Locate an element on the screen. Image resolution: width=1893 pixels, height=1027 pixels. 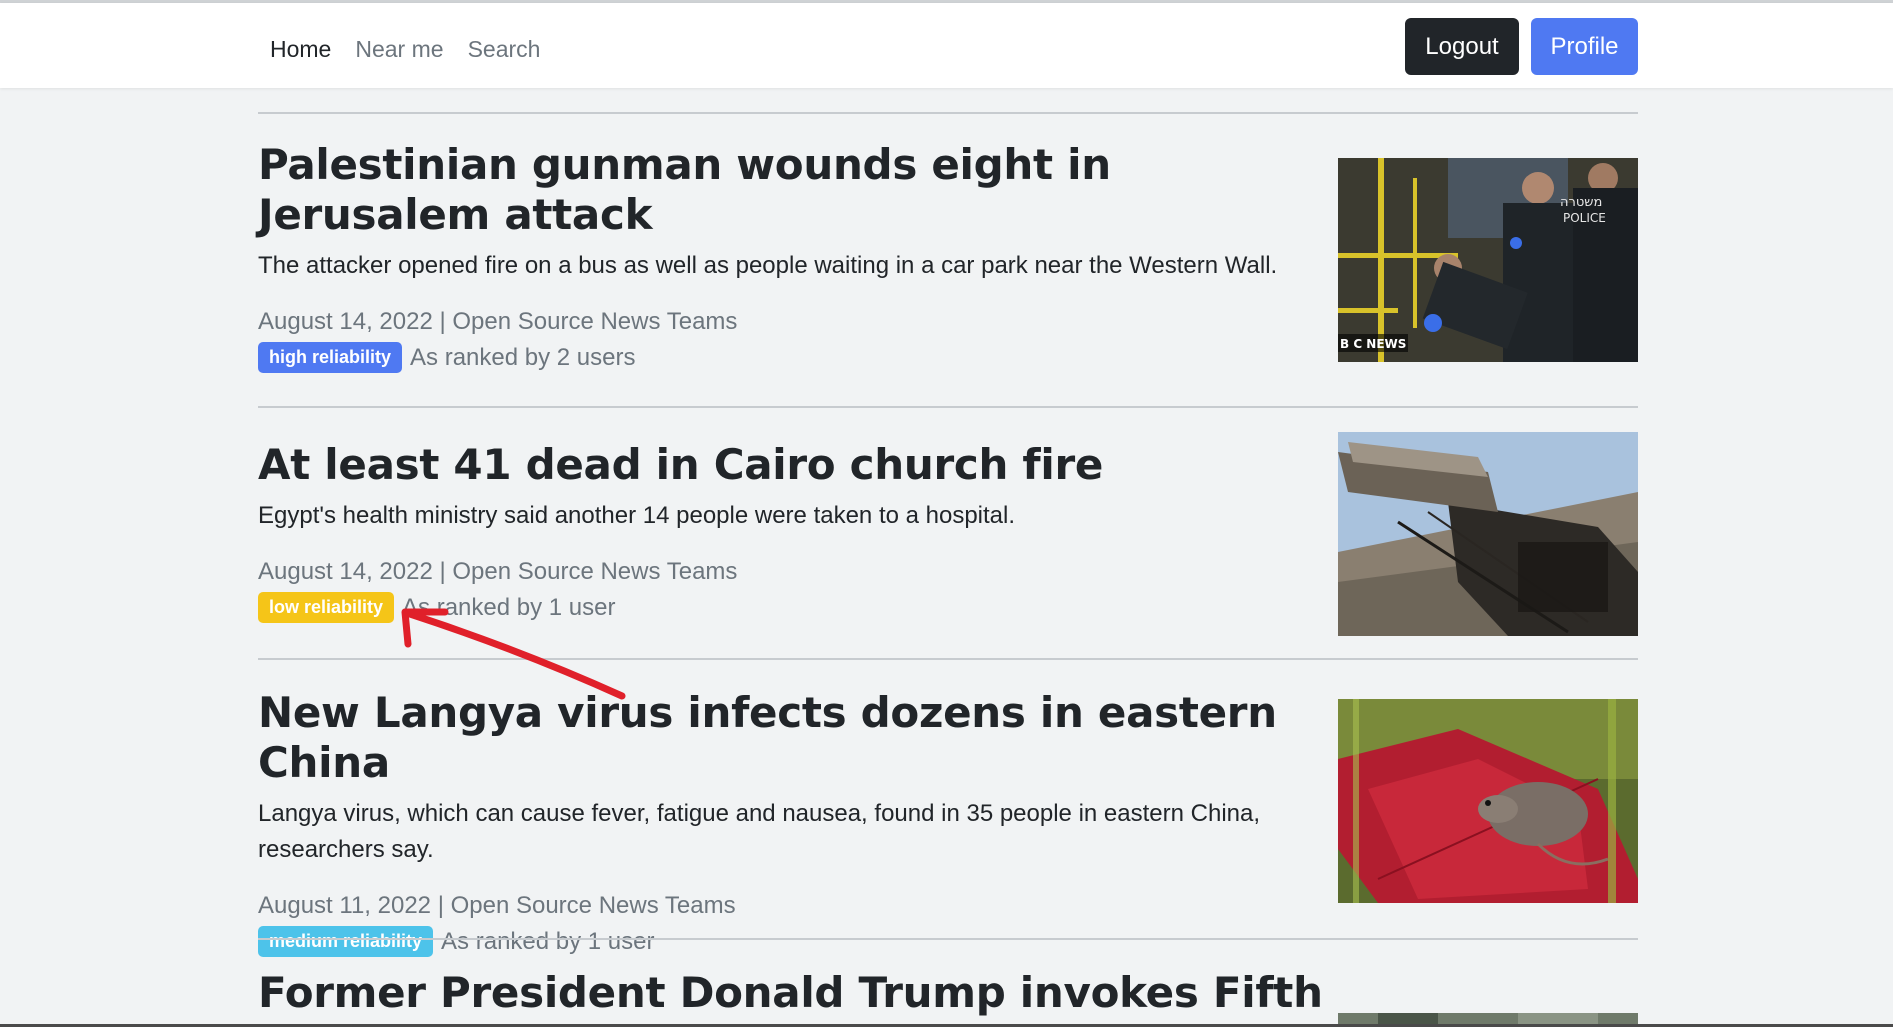
police-bus-image: משטרה POLICE B C NEWS is located at coordinates (1488, 260).